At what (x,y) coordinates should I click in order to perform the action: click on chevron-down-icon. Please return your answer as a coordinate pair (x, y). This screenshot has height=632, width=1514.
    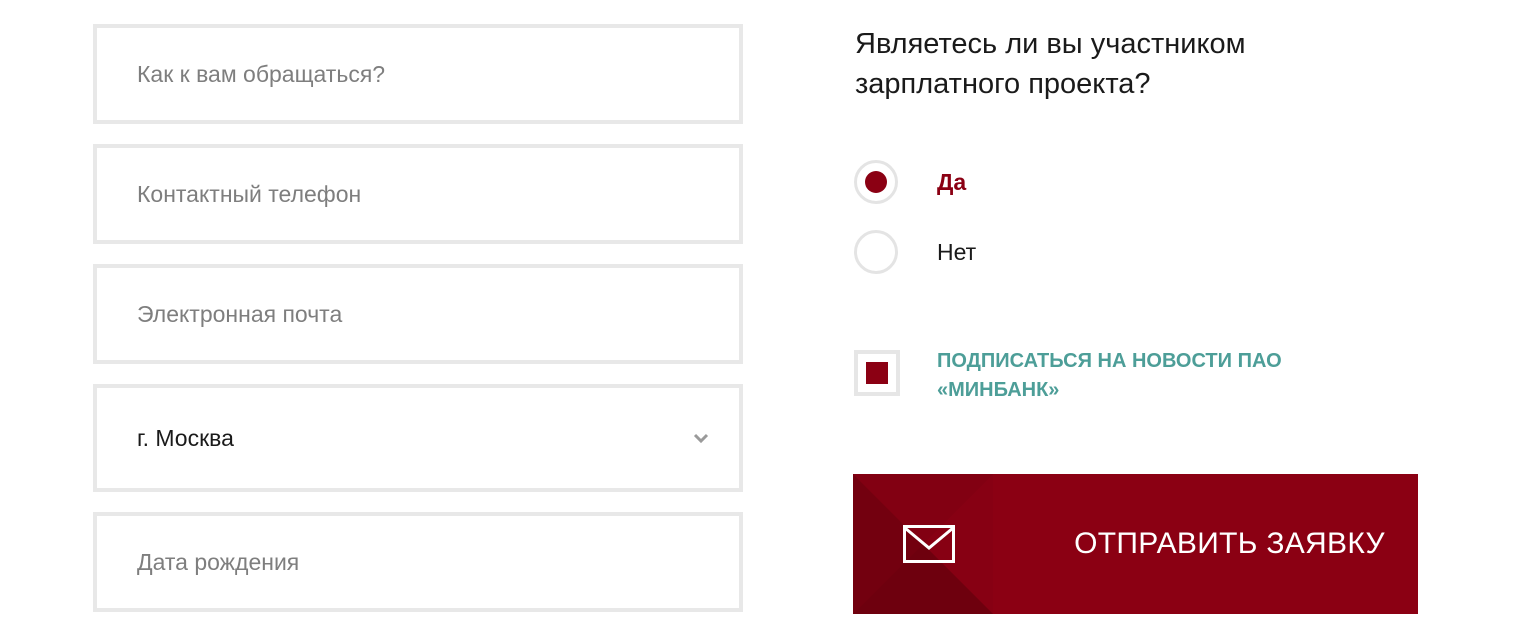
    Looking at the image, I should click on (701, 438).